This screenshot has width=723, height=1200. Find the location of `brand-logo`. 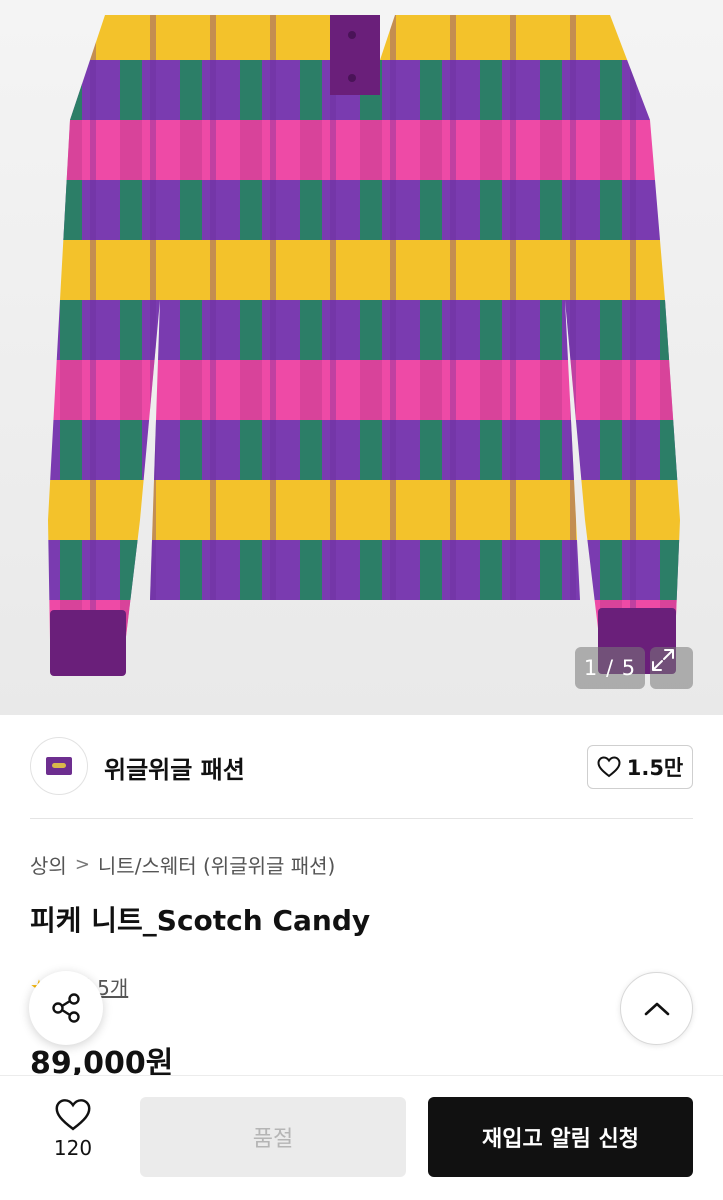

brand-logo is located at coordinates (59, 766).